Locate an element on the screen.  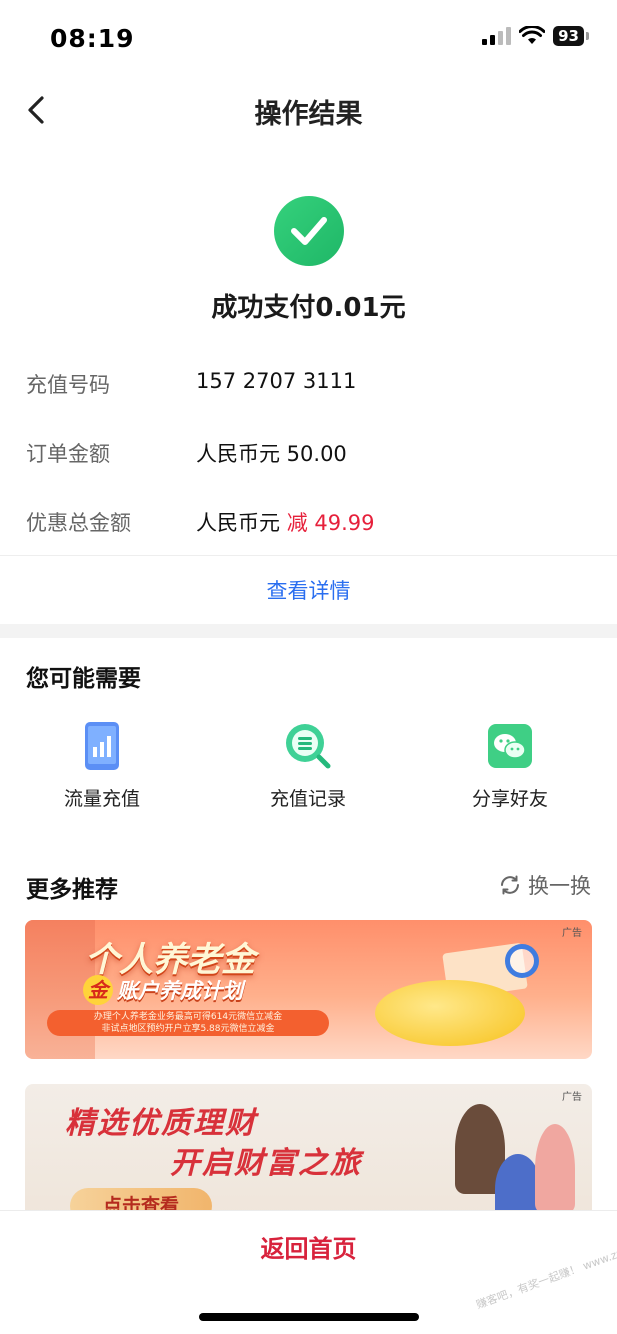
discount-total-value: 人民币元 减 49.99 is located at coordinates (285, 522).